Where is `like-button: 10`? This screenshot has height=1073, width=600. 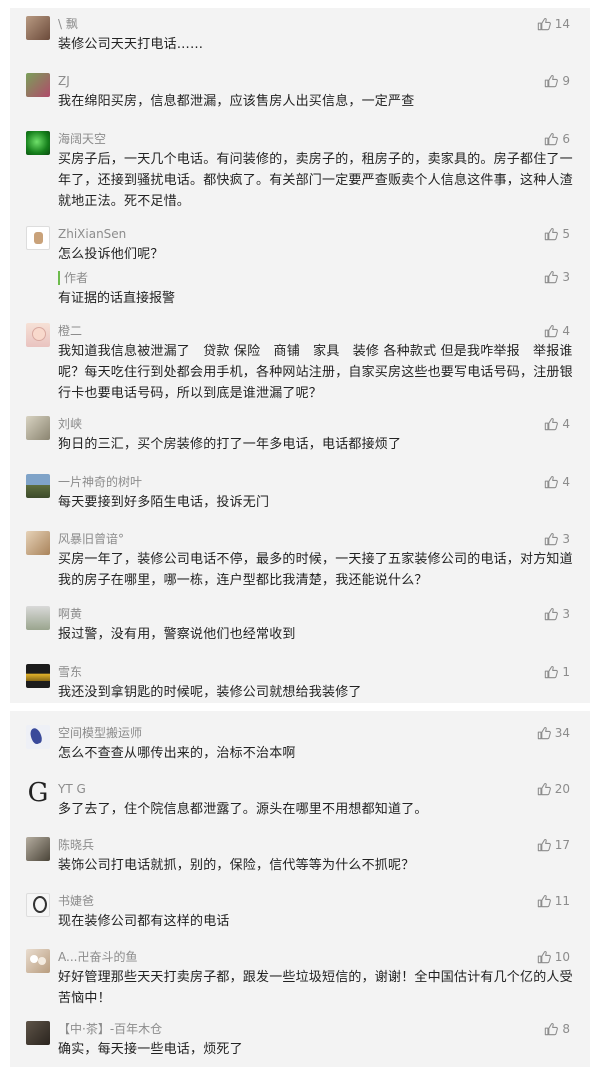 like-button: 10 is located at coordinates (553, 957).